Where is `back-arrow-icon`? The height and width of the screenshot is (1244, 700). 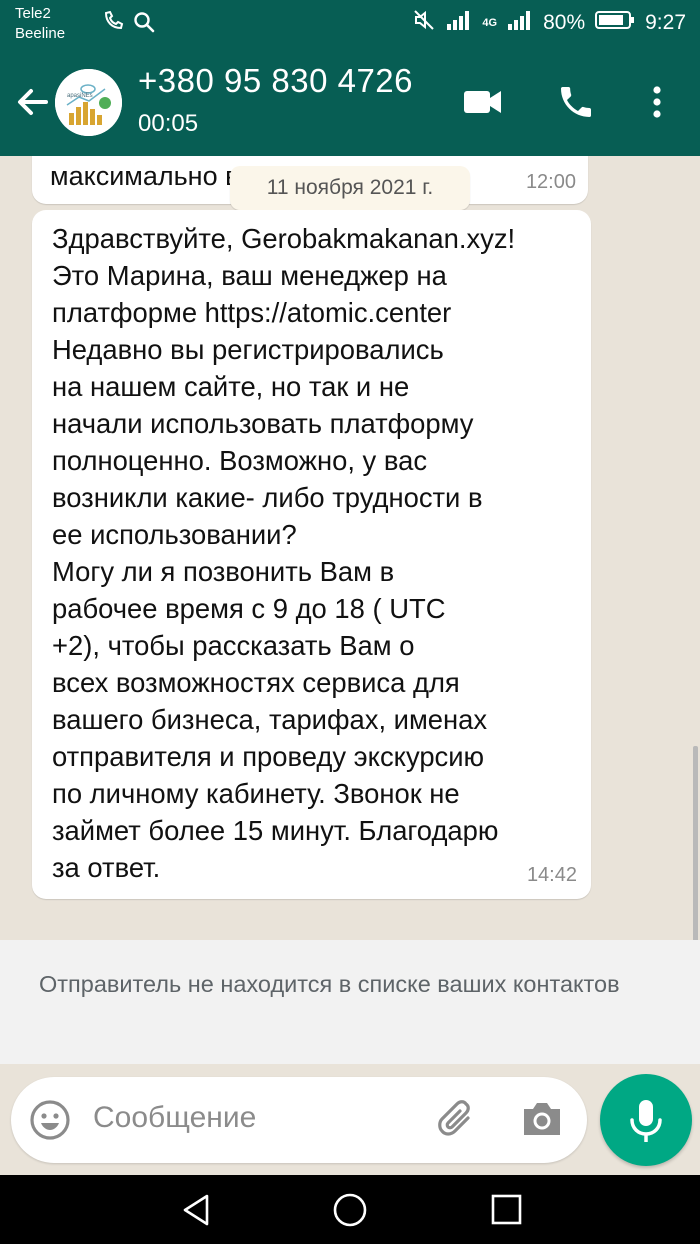 back-arrow-icon is located at coordinates (32, 104).